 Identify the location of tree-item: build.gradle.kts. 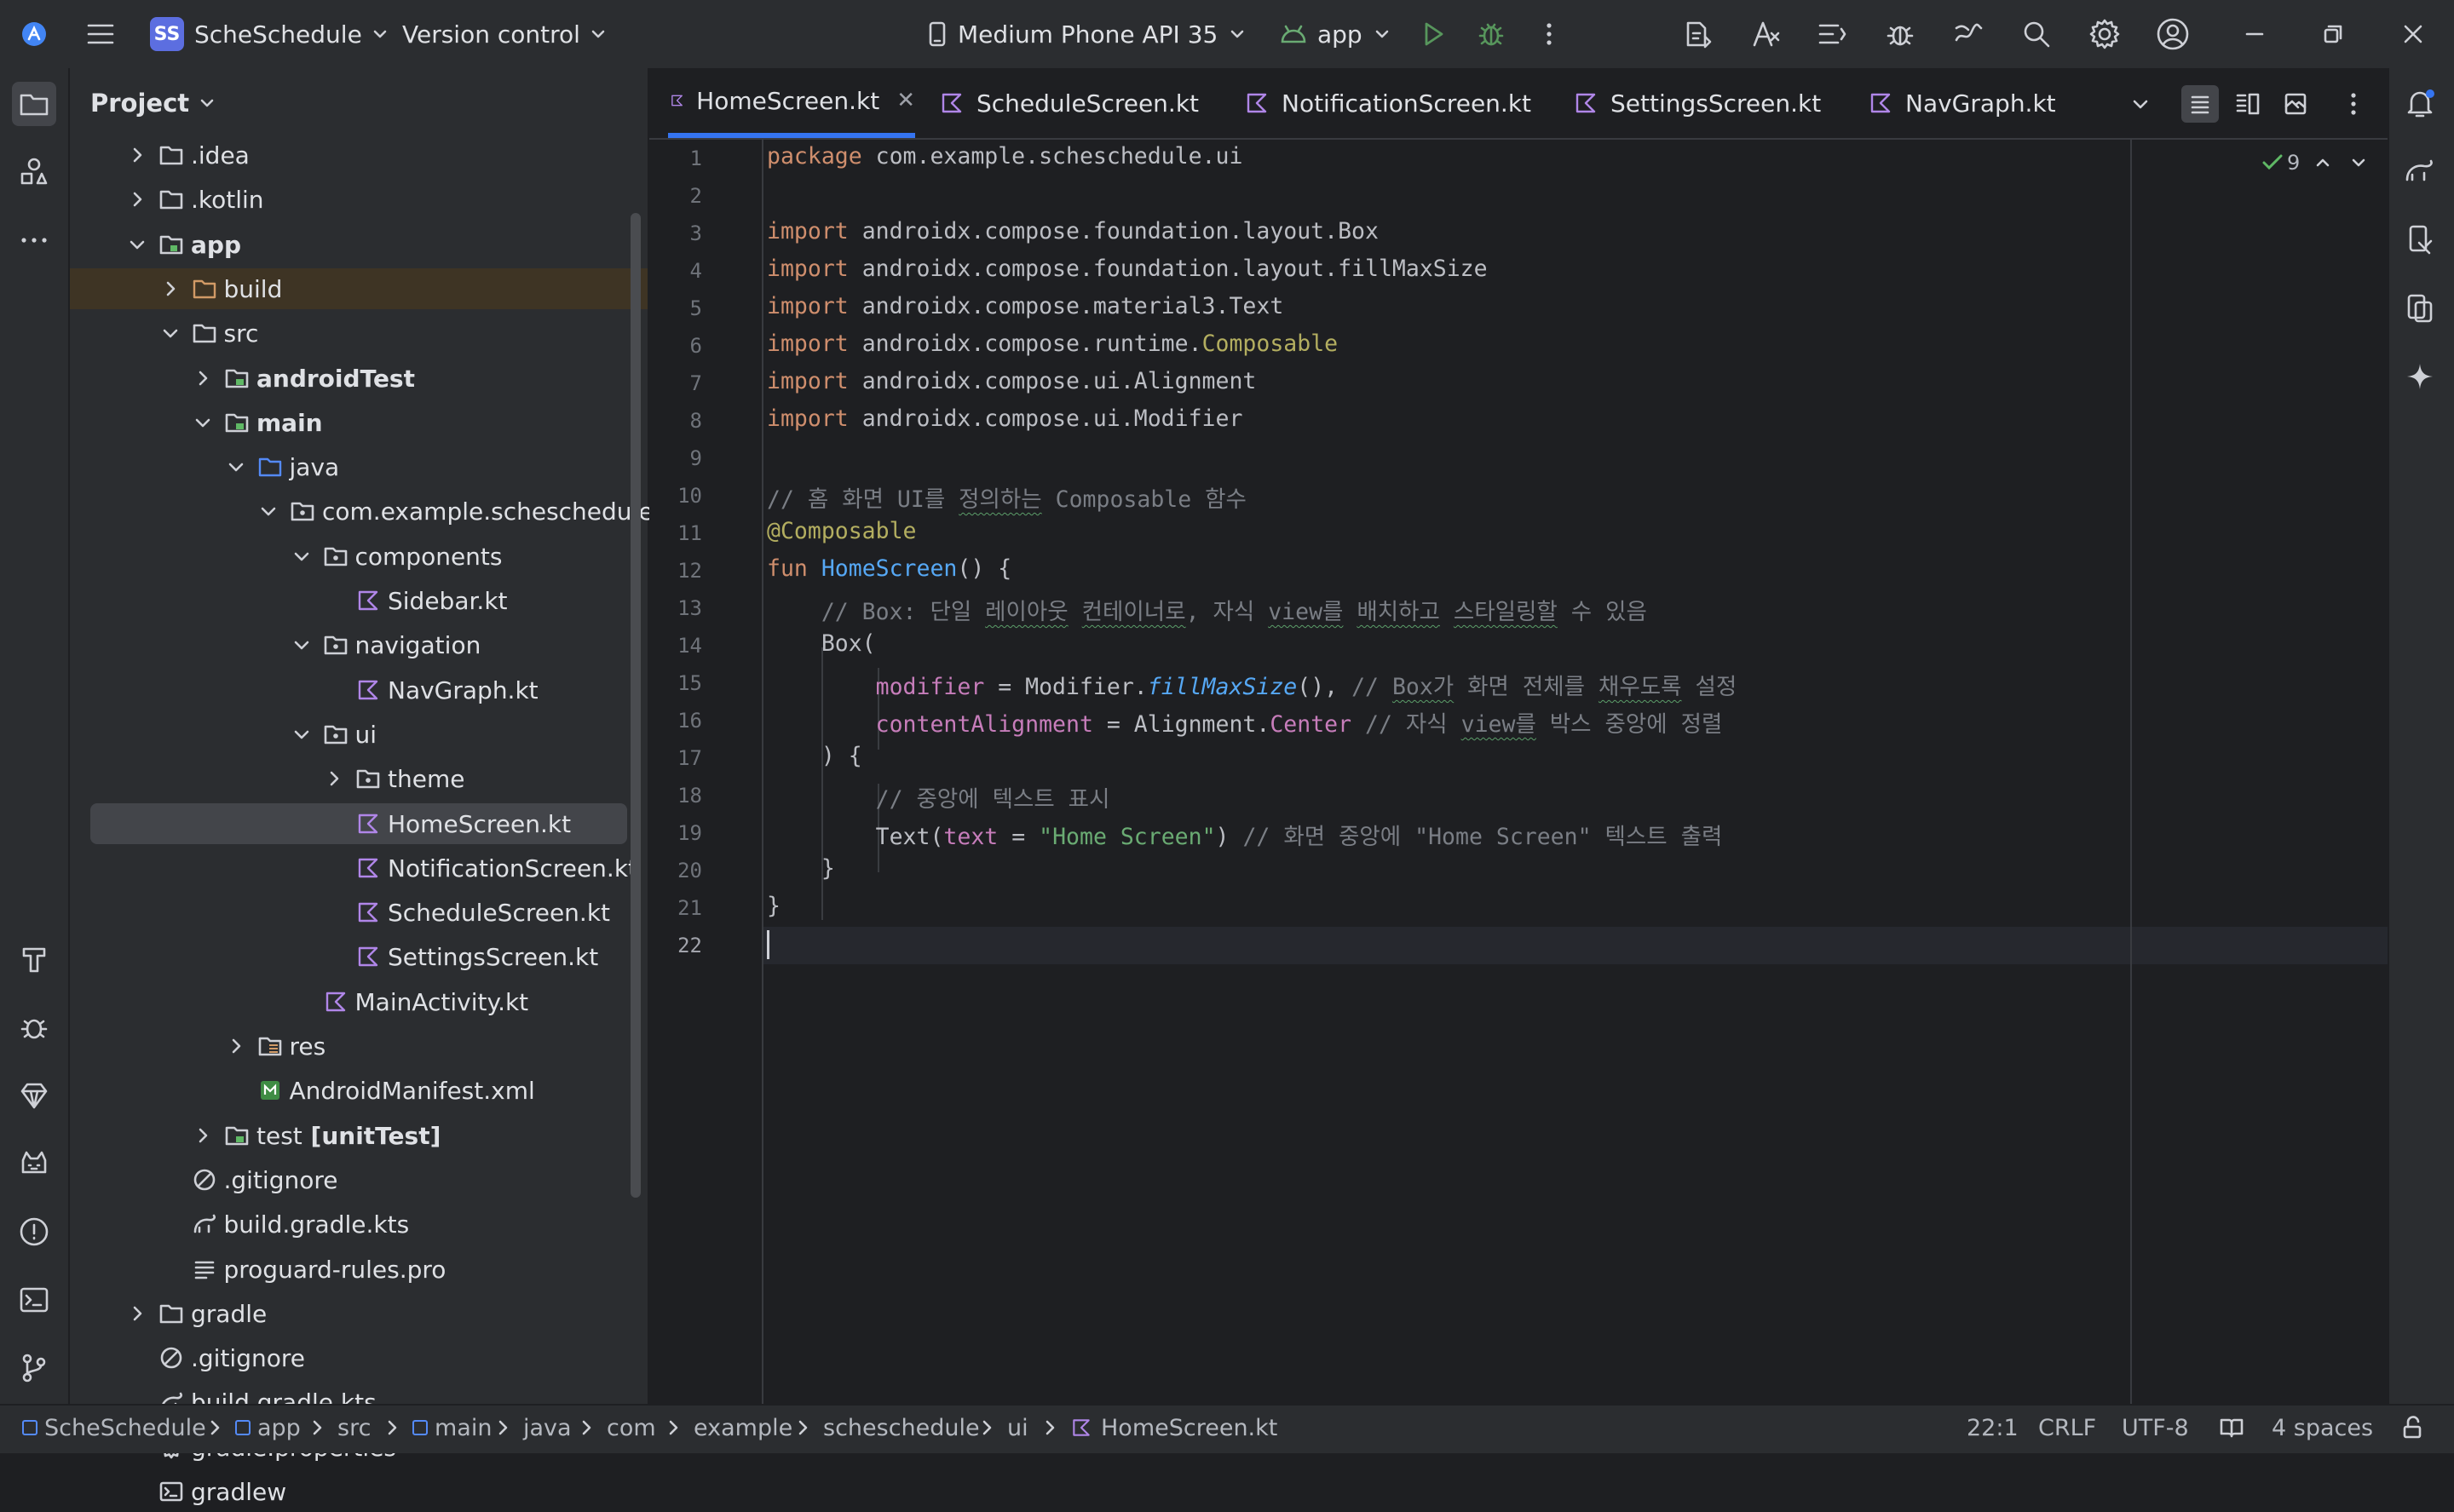
(359, 1224).